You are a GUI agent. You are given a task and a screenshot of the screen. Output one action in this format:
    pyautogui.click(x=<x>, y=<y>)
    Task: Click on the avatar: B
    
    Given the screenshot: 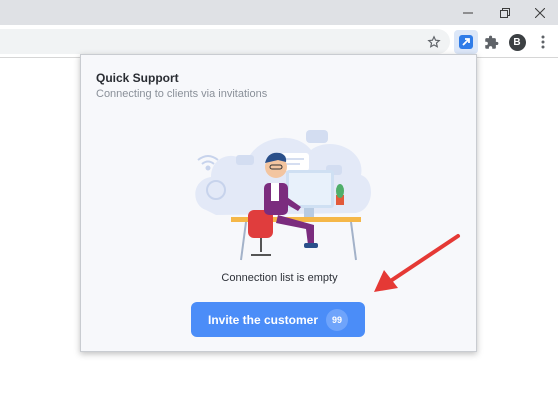 What is the action you would take?
    pyautogui.click(x=517, y=42)
    